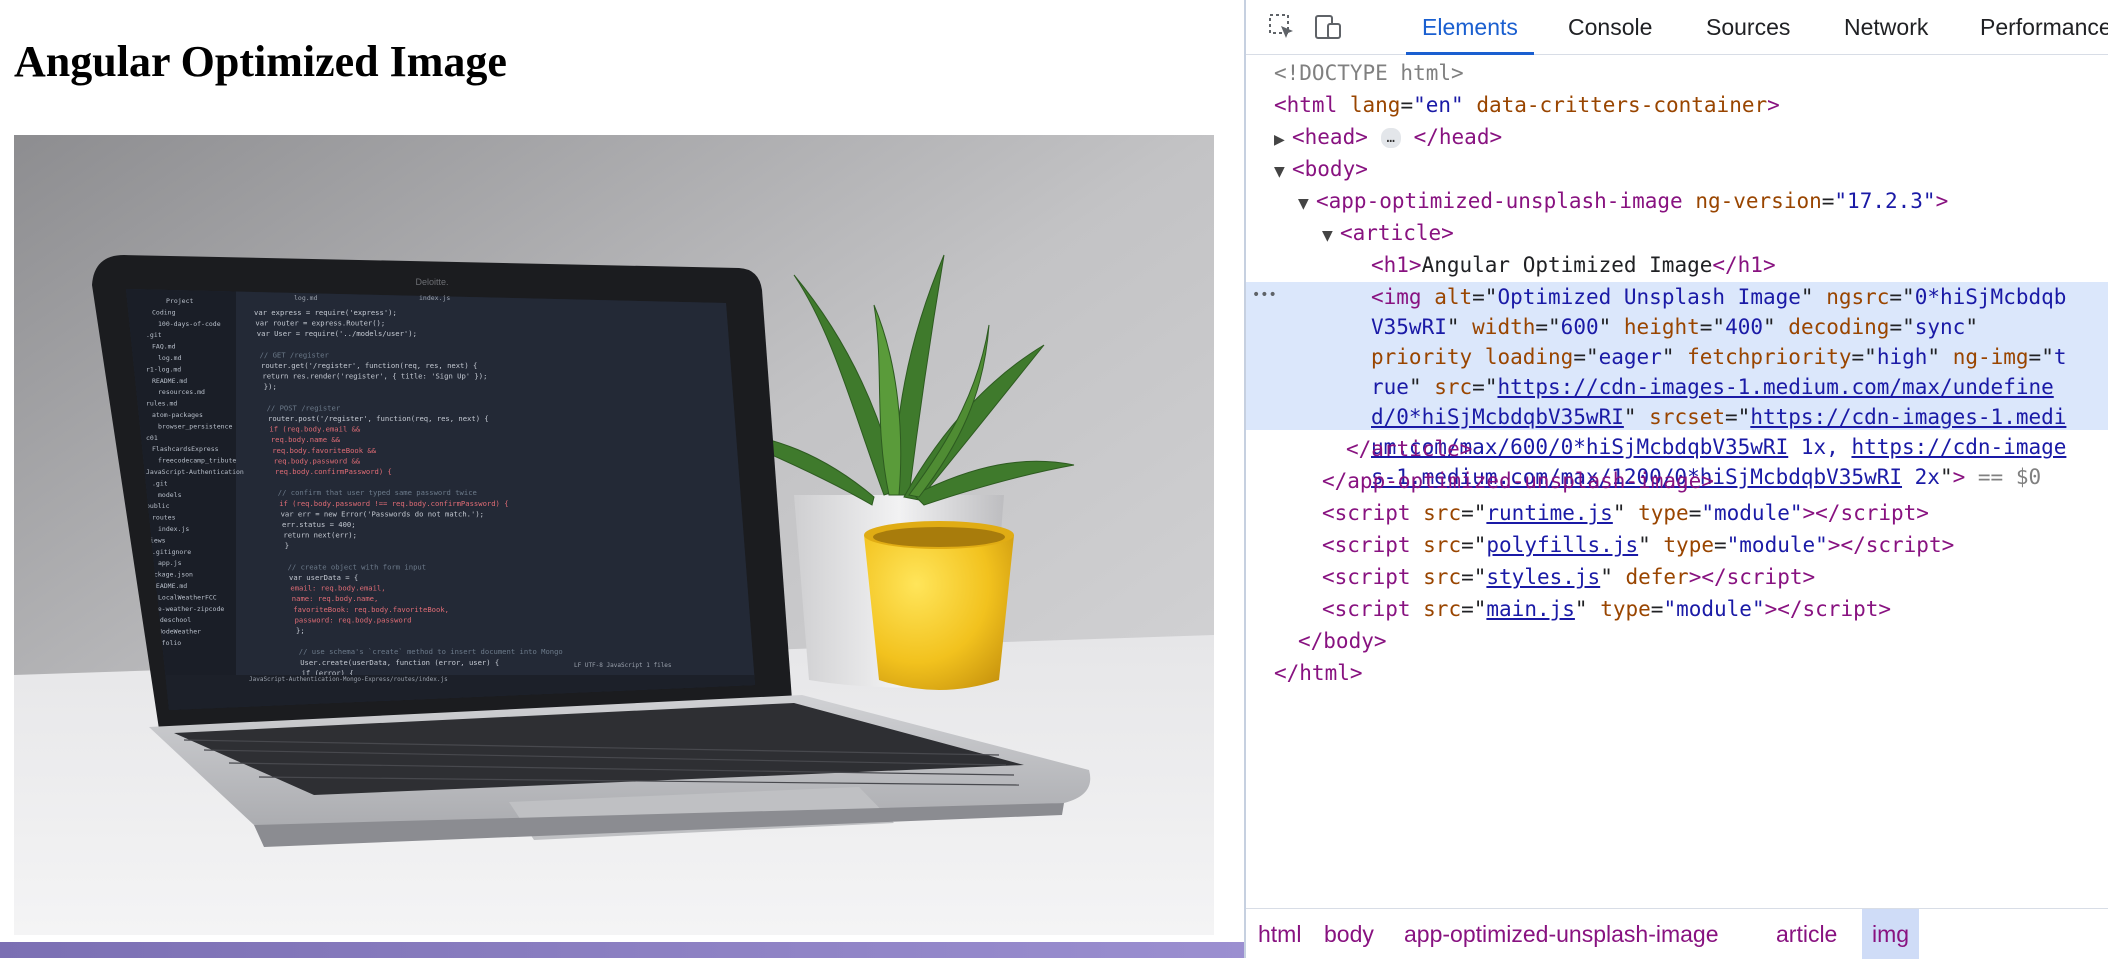  What do you see at coordinates (1527, 105) in the screenshot?
I see `html-node: <html lang="en" data-critters-container>` at bounding box center [1527, 105].